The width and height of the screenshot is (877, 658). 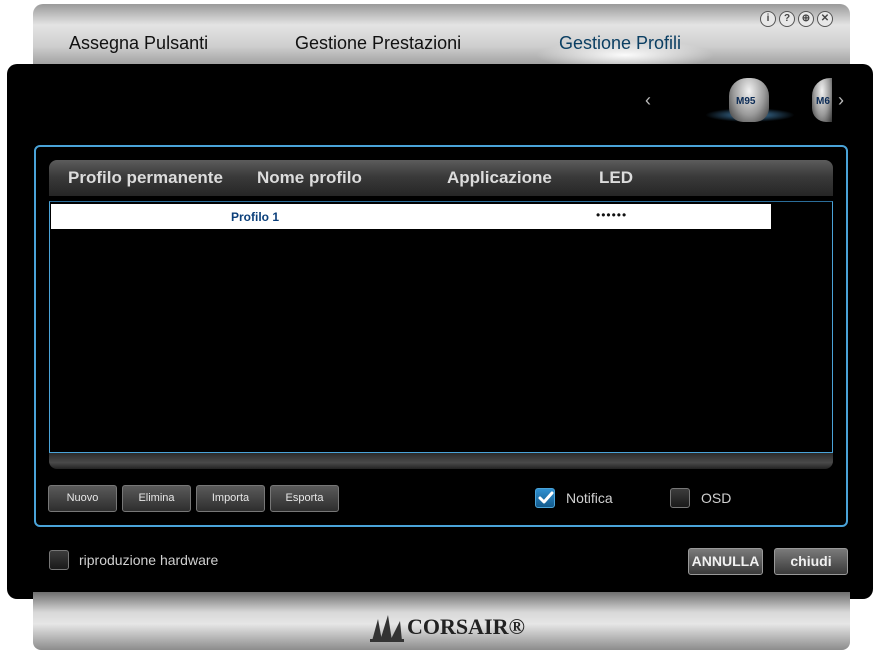 I want to click on globe-icon: ⊕, so click(x=806, y=19).